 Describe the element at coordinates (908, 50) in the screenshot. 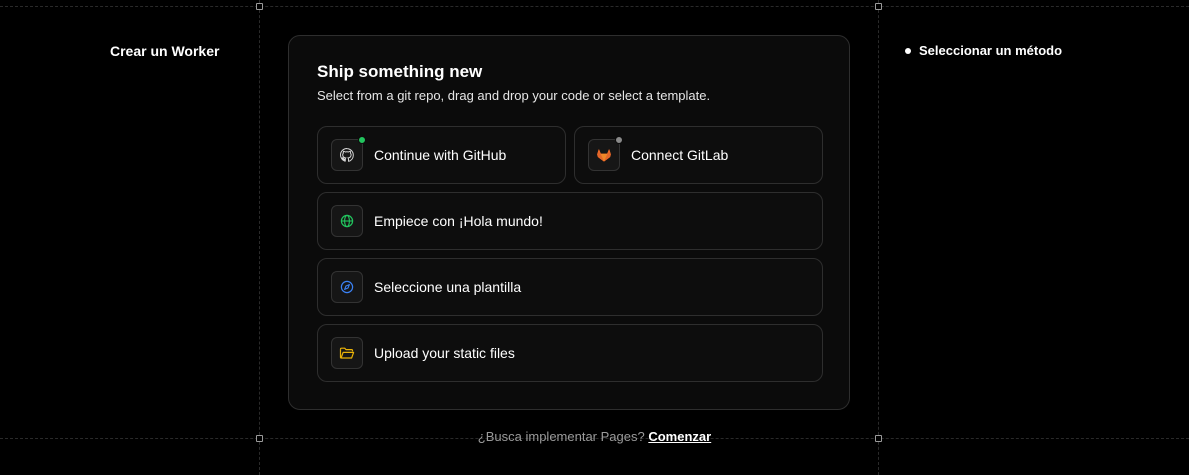

I see `step-bullet-icon` at that location.